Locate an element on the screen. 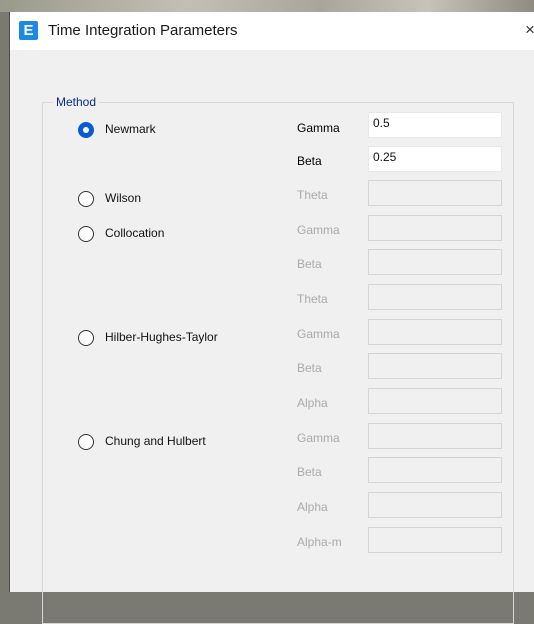 The width and height of the screenshot is (534, 624). wilson-theta-field is located at coordinates (435, 193).